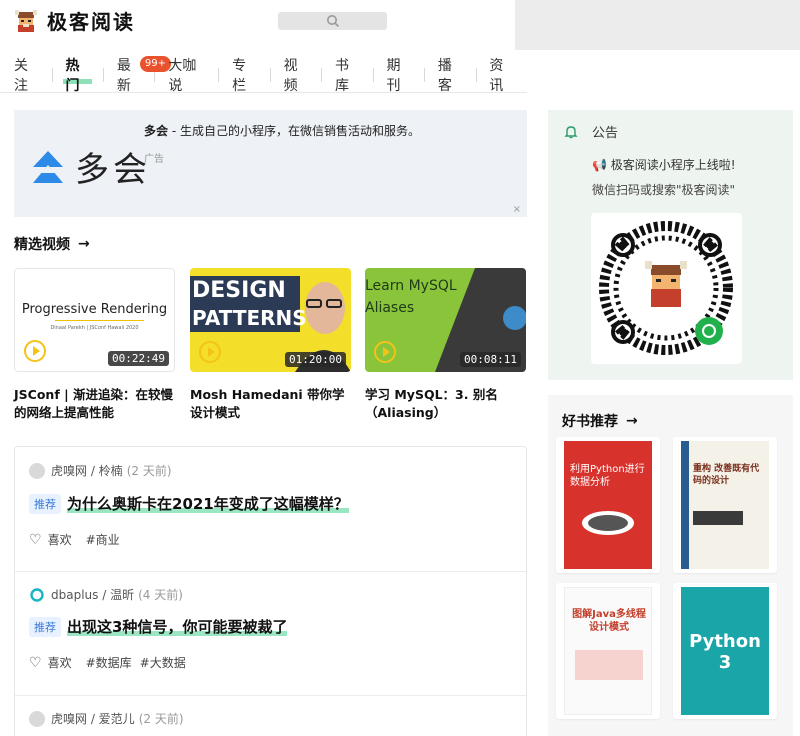  I want to click on book-recommendations-heading: 好书推荐 →, so click(600, 421).